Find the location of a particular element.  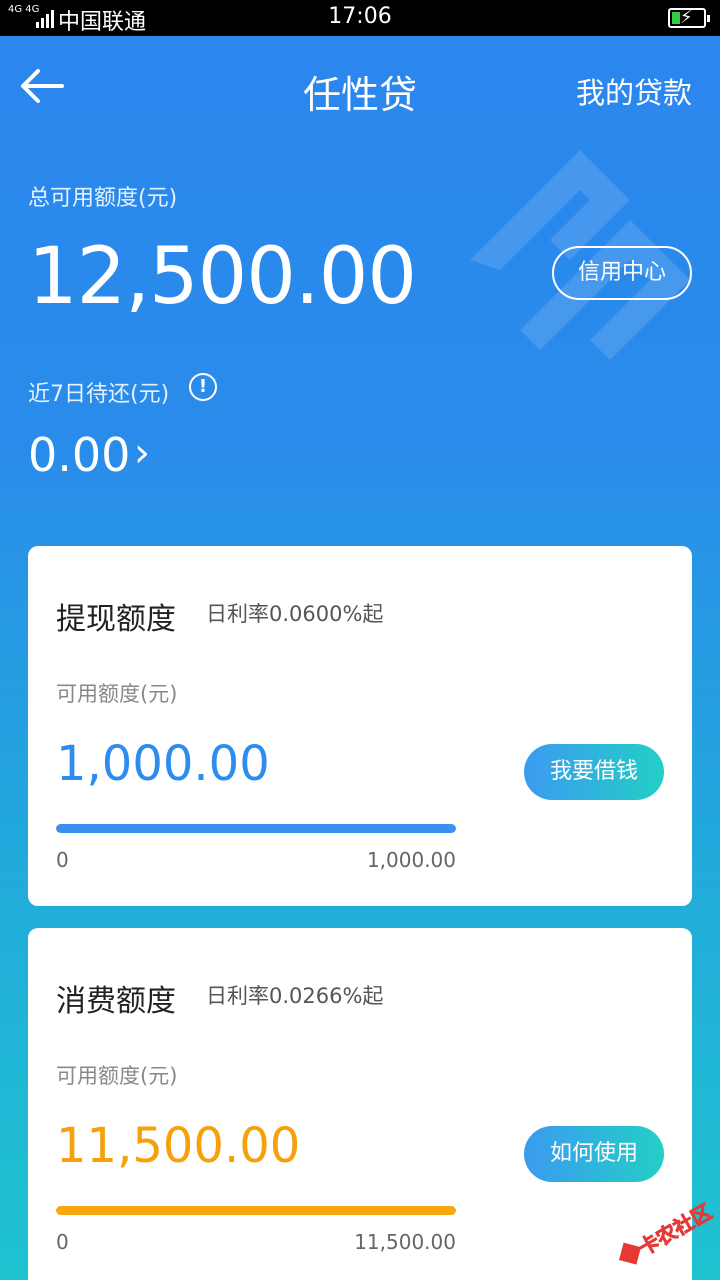

info-icon: ! is located at coordinates (203, 387).